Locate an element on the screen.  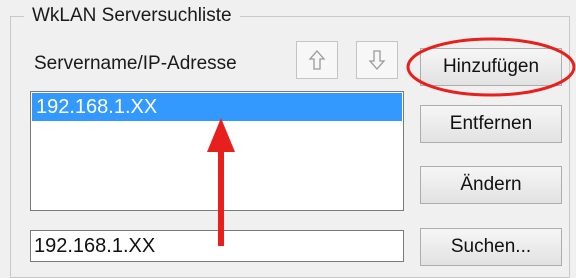
change-button: Ändern is located at coordinates (491, 185).